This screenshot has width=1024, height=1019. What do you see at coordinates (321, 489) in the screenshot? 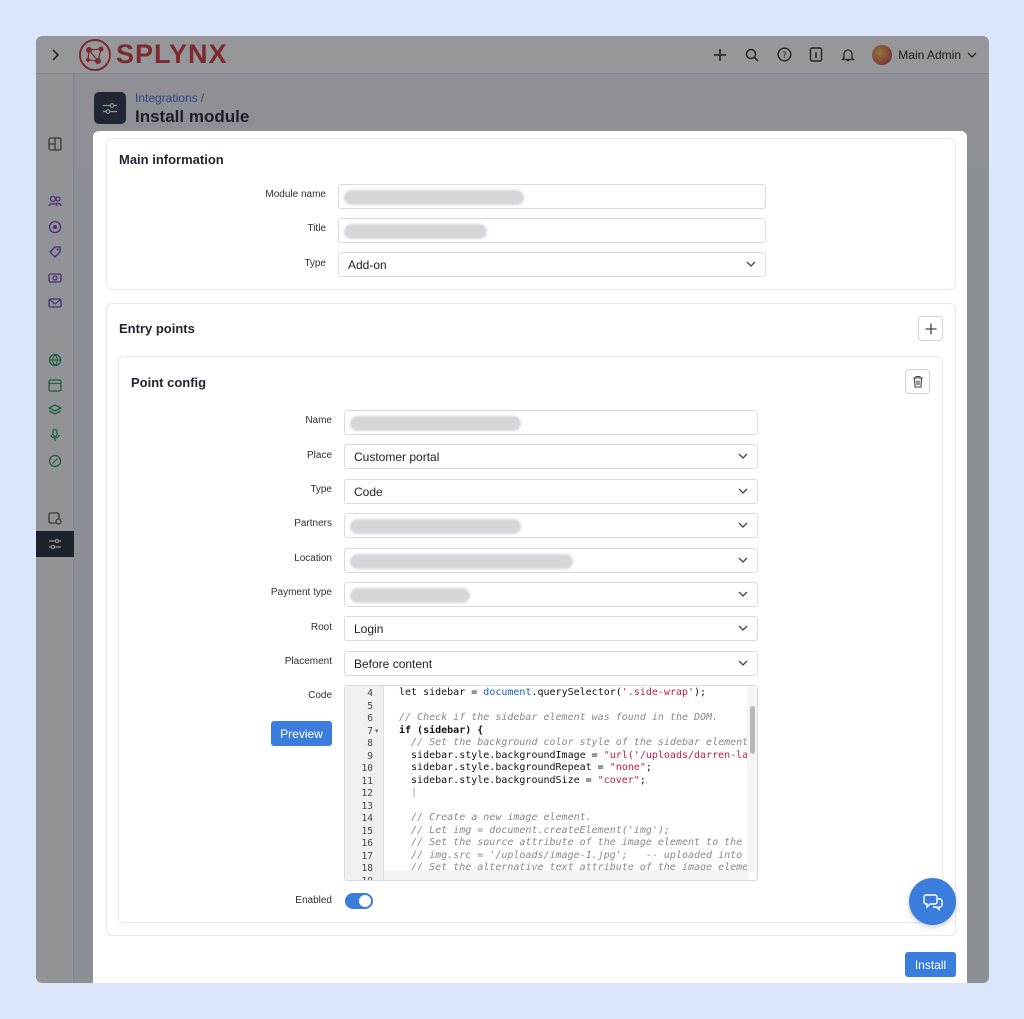
I see `point-type-label: Type` at bounding box center [321, 489].